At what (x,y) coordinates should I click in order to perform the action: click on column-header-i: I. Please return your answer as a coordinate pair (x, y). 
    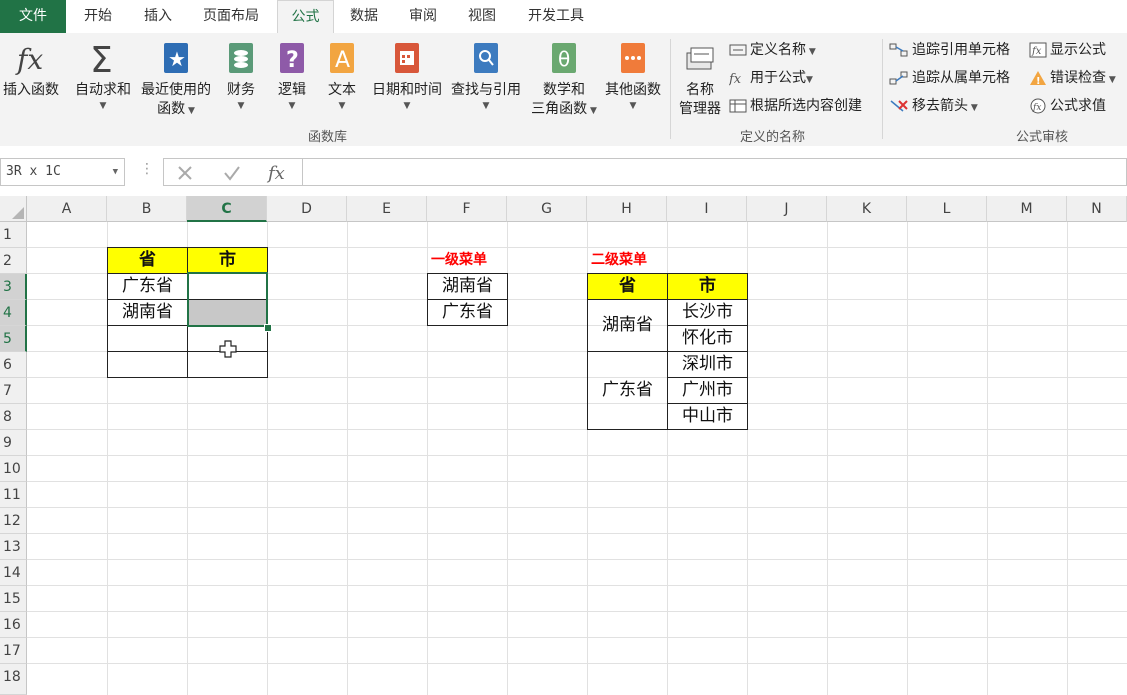
    Looking at the image, I should click on (707, 209).